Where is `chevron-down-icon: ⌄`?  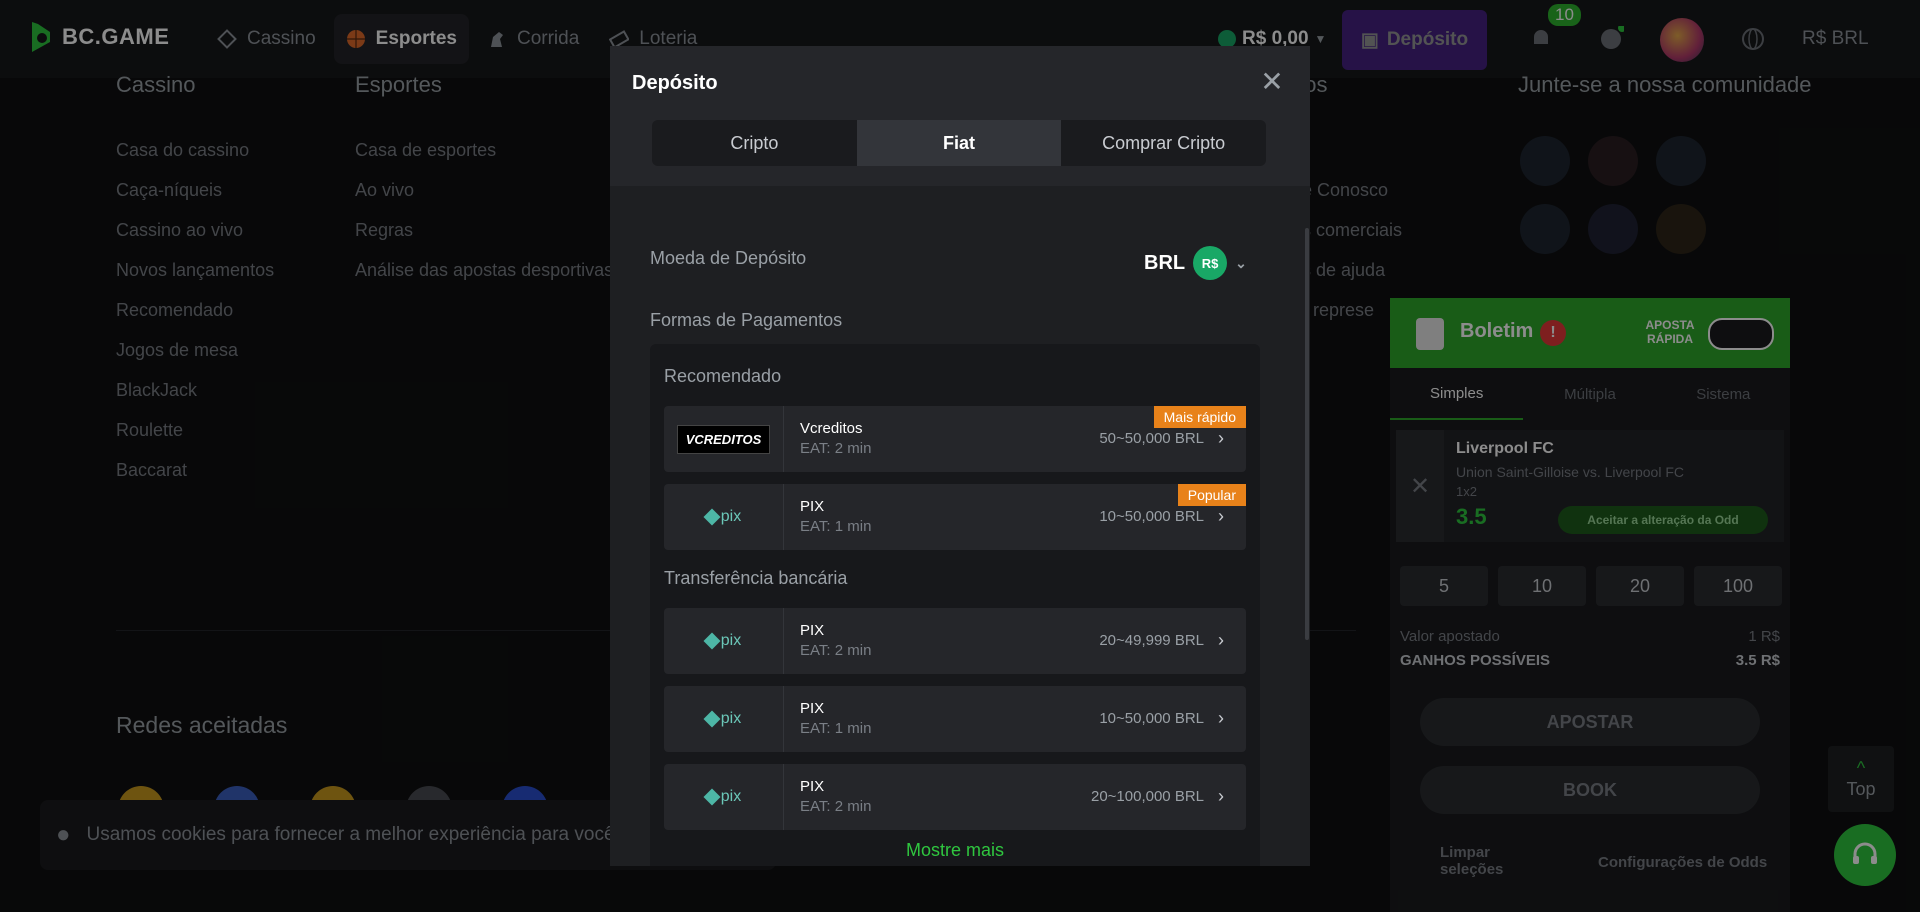
chevron-down-icon: ⌄ is located at coordinates (1241, 262).